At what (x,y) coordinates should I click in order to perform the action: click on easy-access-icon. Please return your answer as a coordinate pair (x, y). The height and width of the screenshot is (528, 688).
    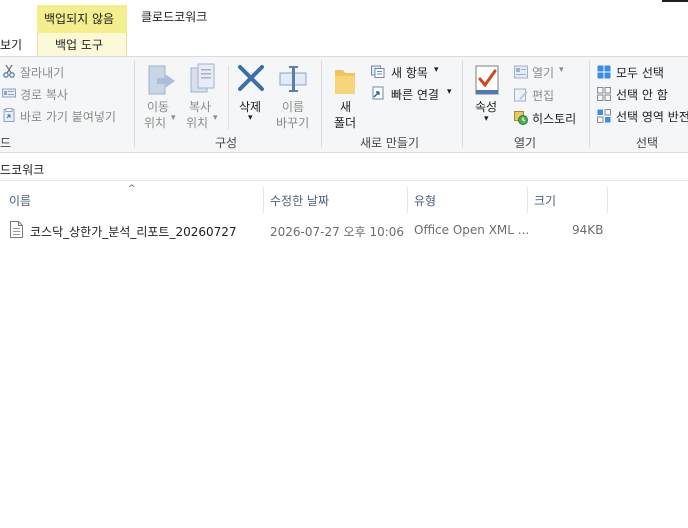
    Looking at the image, I should click on (378, 93).